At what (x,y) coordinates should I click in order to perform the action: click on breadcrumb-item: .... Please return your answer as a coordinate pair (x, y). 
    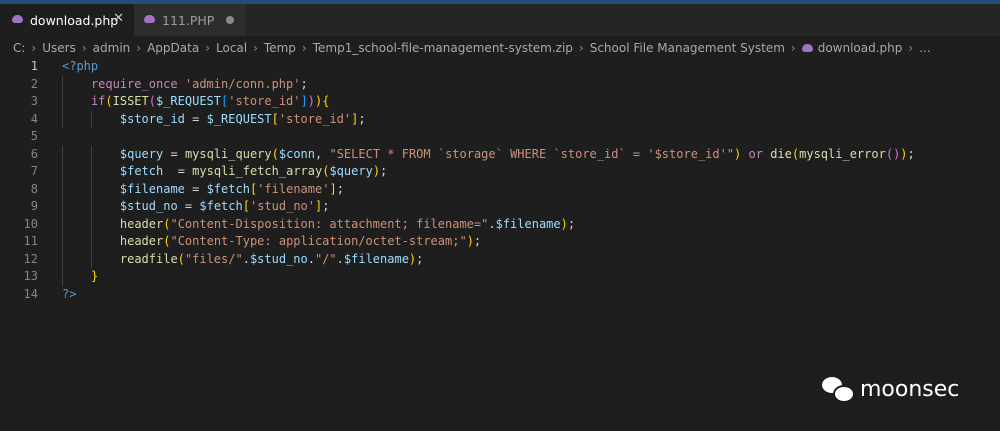
    Looking at the image, I should click on (924, 48).